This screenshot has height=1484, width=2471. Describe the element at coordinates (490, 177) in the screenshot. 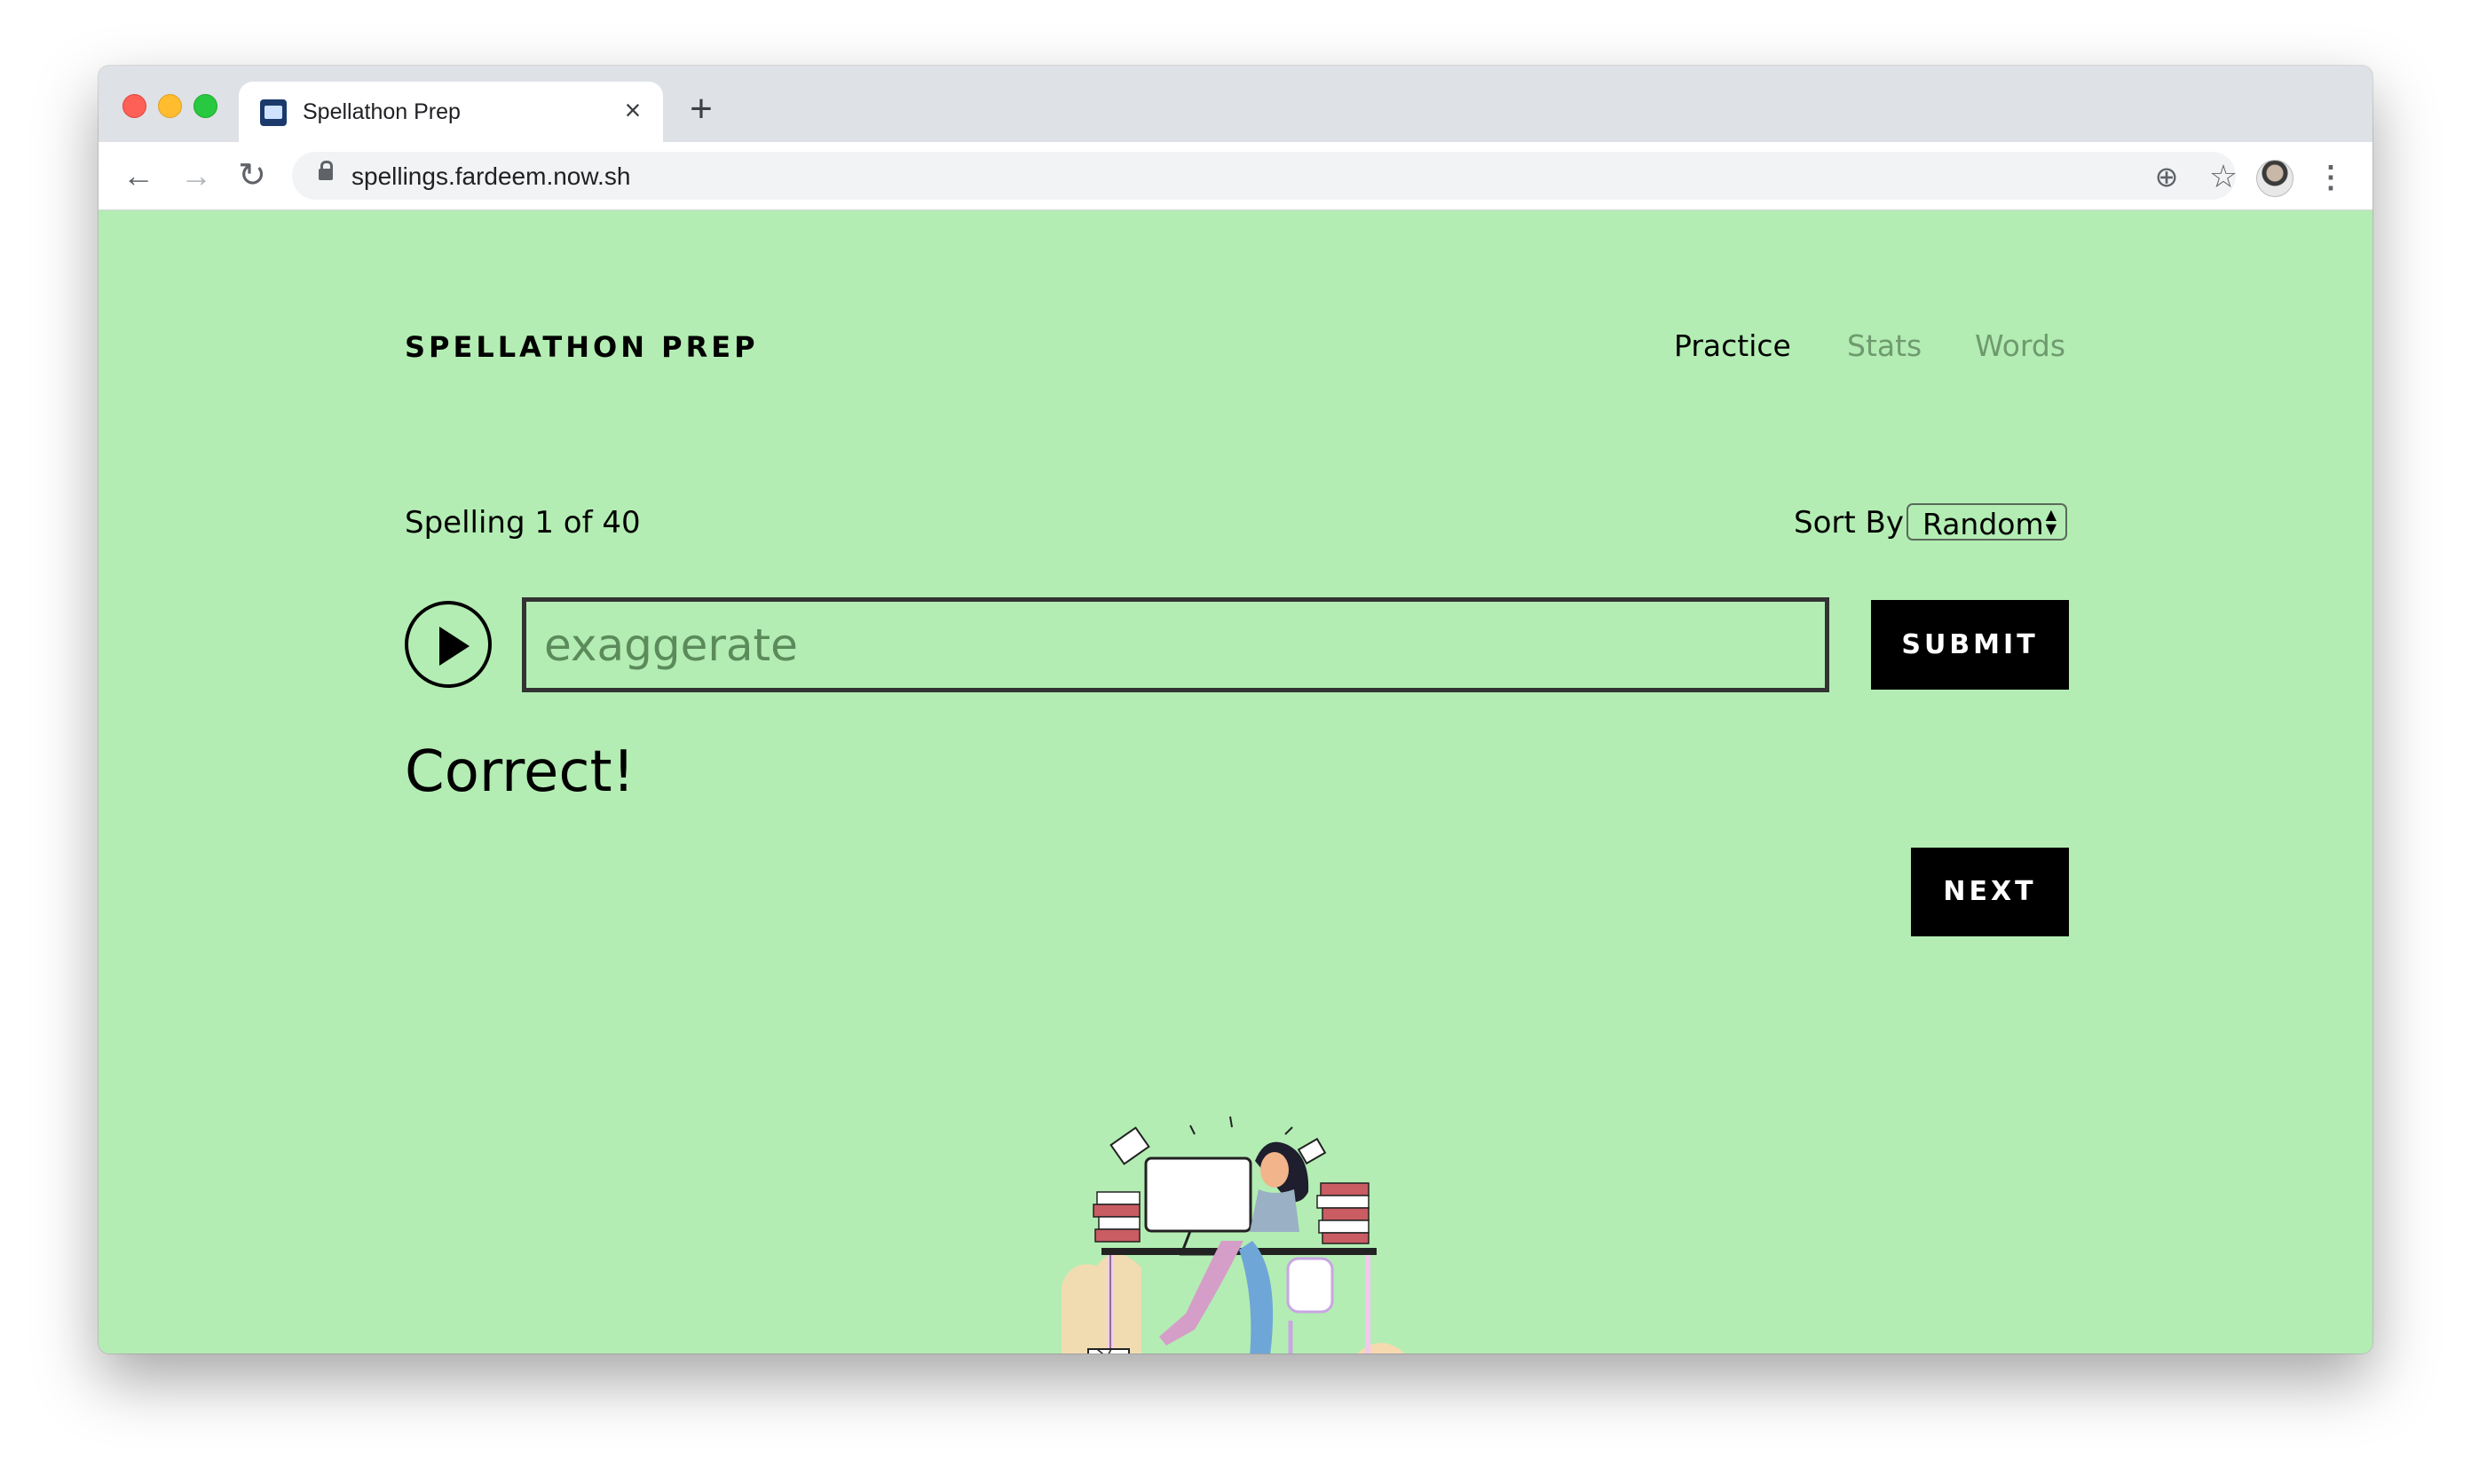

I see `url-text: spellings.fardeem.now.sh` at that location.